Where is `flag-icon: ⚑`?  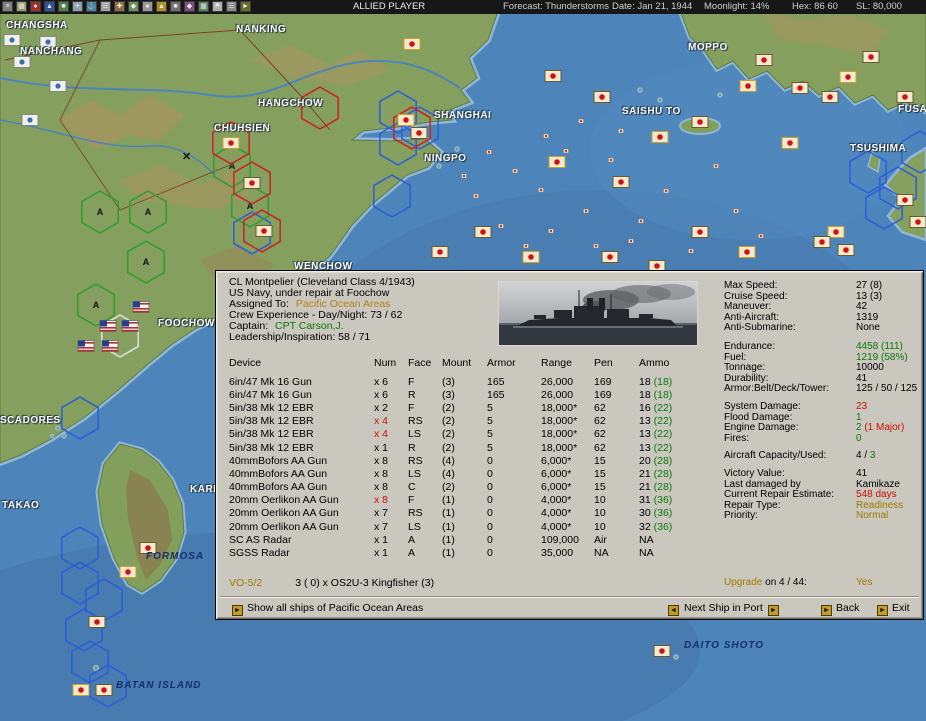
flag-icon: ⚑ is located at coordinates (217, 6).